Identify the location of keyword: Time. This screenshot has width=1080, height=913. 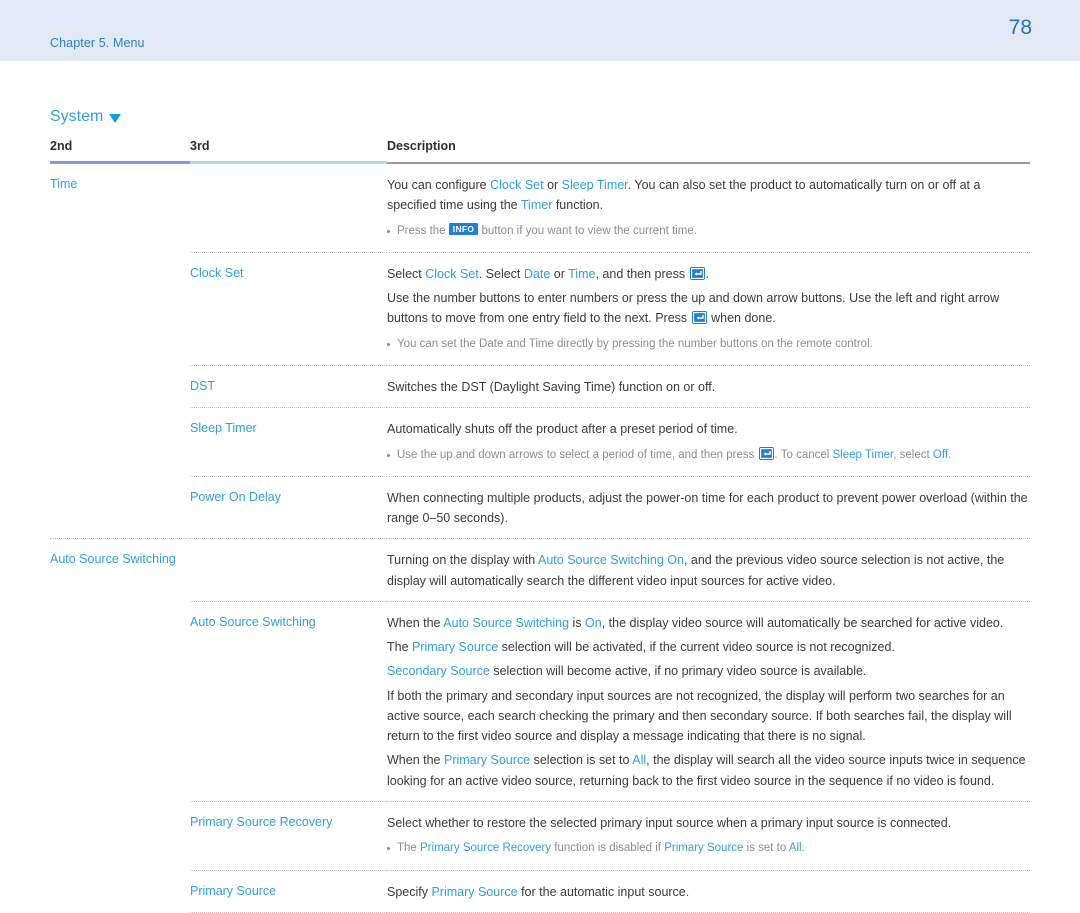
(582, 273).